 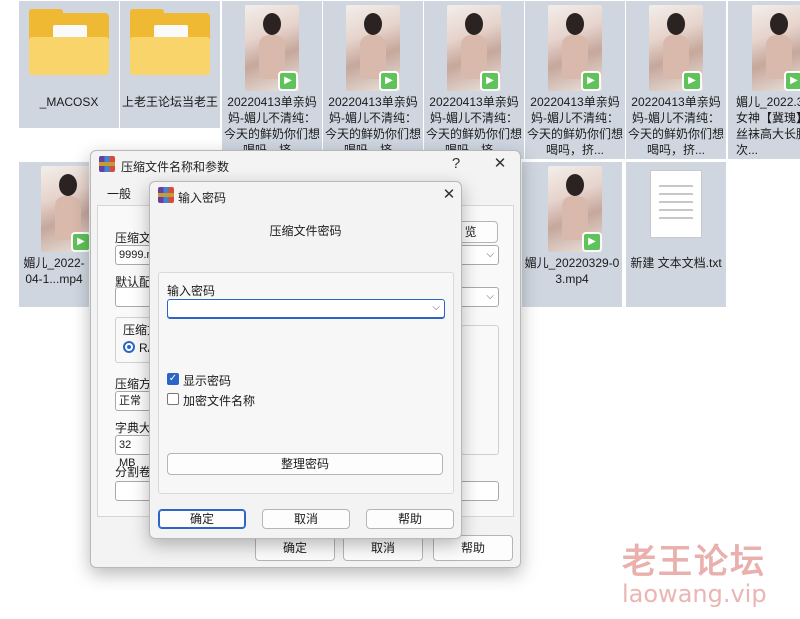 I want to click on password-dialog-titlebar: 输入密码 ✕, so click(x=305, y=196).